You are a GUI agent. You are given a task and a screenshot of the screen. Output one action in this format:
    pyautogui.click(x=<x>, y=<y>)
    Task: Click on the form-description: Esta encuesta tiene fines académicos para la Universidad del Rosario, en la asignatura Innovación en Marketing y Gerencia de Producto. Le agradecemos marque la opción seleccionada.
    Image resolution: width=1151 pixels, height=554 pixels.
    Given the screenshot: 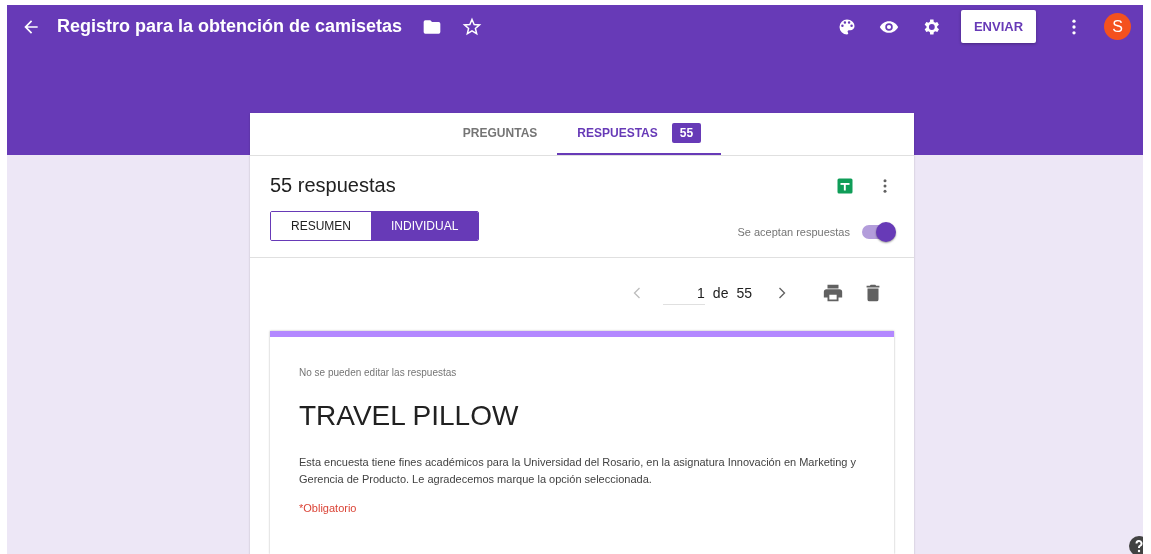 What is the action you would take?
    pyautogui.click(x=578, y=471)
    